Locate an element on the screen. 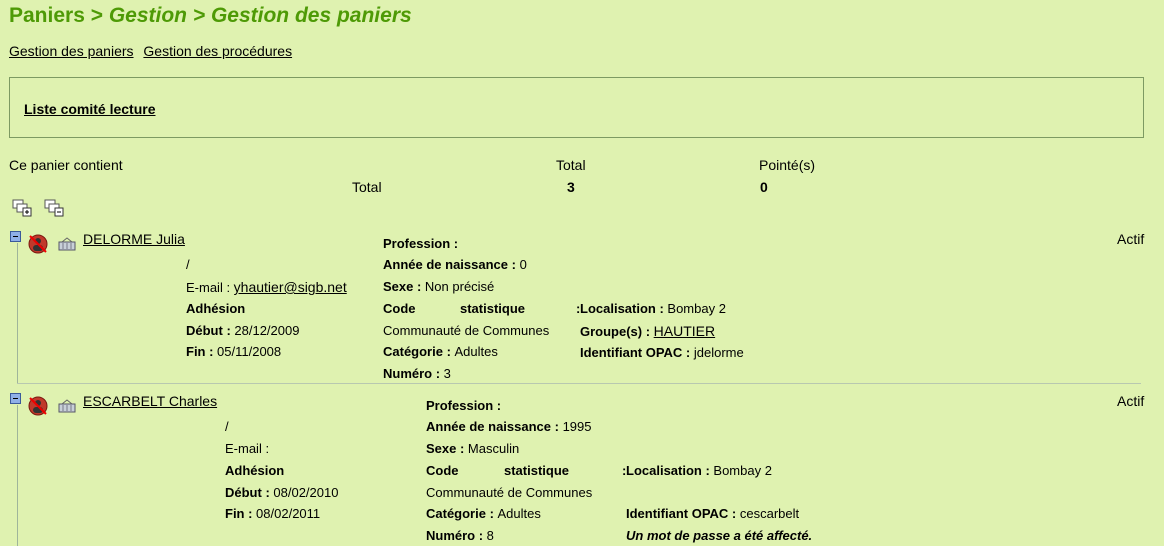 The height and width of the screenshot is (546, 1164). breadcrumb-gestion-paniers: Gestion des paniers is located at coordinates (311, 15).